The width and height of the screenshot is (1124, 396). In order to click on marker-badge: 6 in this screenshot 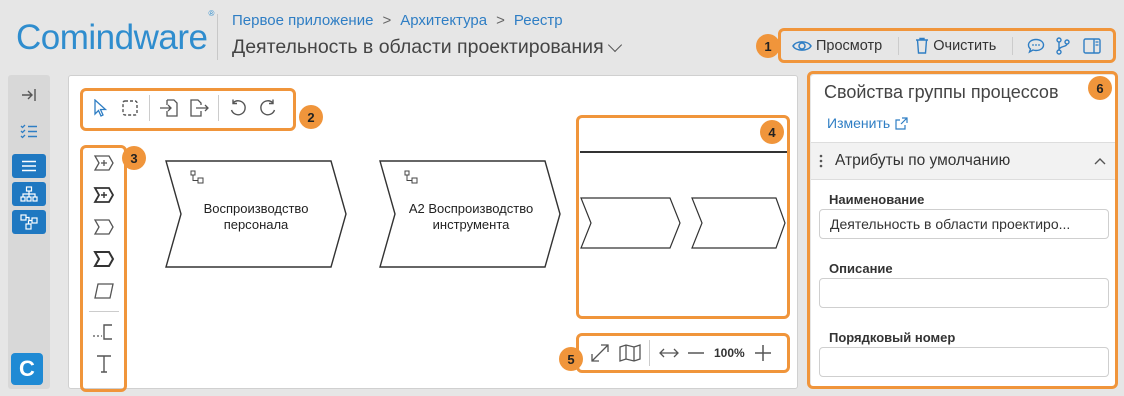, I will do `click(1100, 88)`.